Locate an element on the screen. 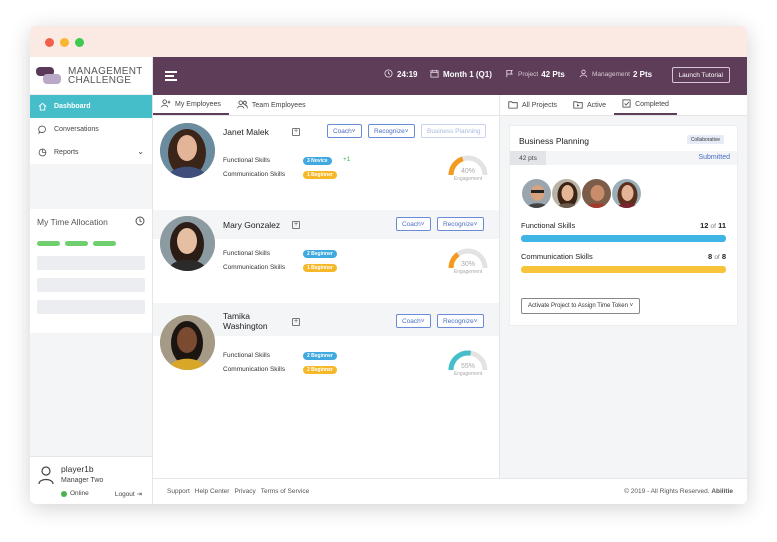 The height and width of the screenshot is (542, 777). project-points: 42 pts is located at coordinates (528, 158).